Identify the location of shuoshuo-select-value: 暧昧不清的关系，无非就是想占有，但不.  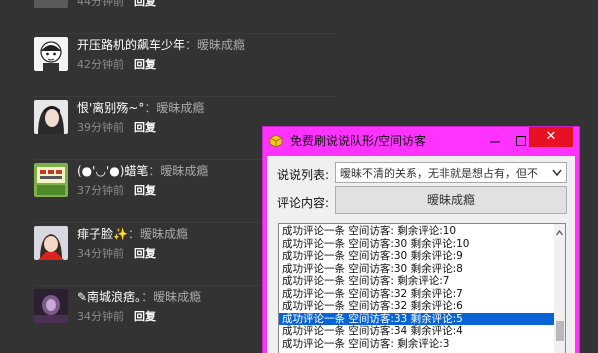
(439, 173).